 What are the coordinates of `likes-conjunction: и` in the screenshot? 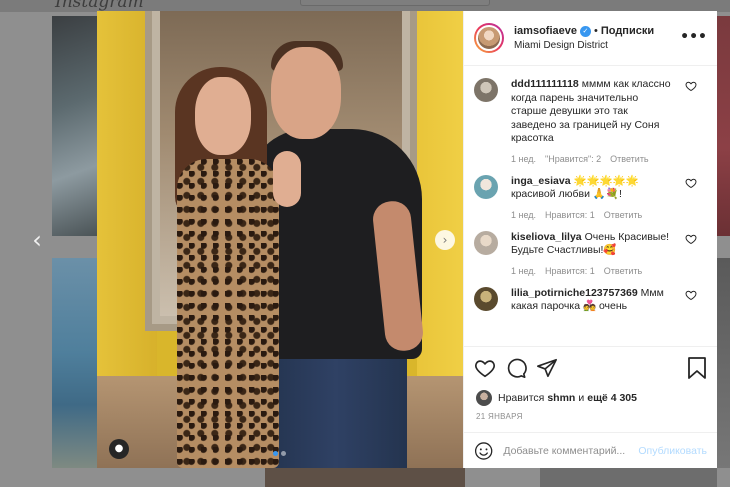 It's located at (581, 398).